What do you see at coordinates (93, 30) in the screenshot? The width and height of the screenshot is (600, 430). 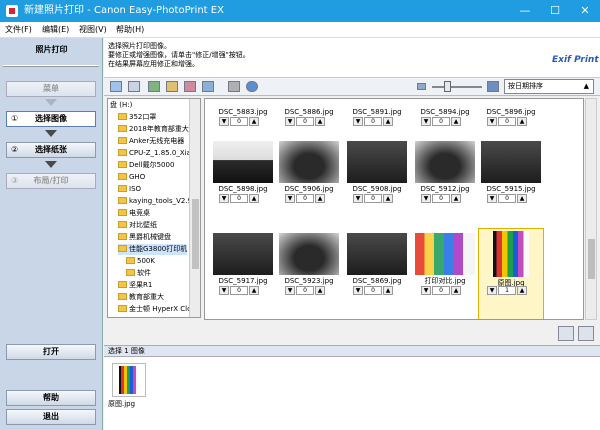 I see `menu-view: 视图(V)` at bounding box center [93, 30].